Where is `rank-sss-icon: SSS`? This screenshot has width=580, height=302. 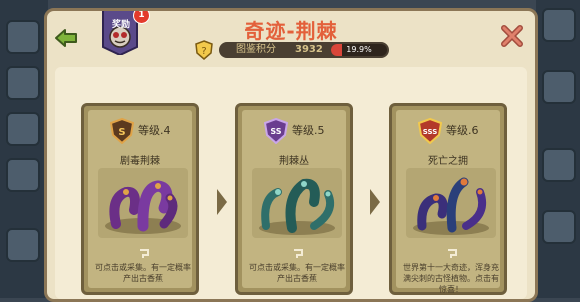 rank-sss-icon: SSS is located at coordinates (430, 131).